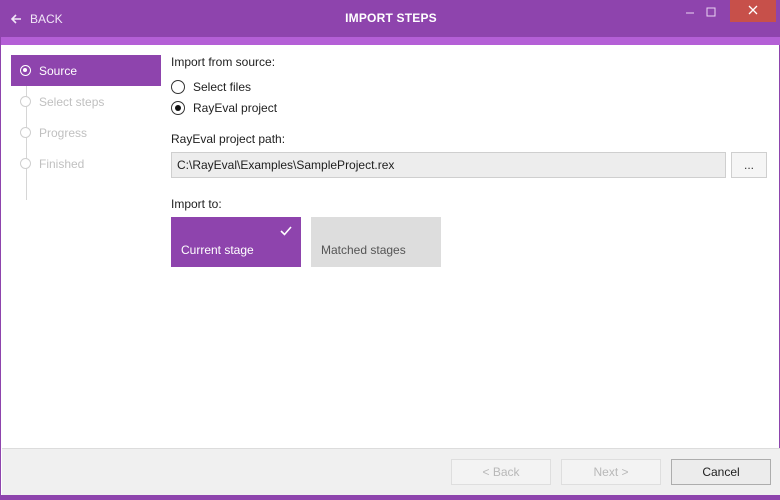 Image resolution: width=780 pixels, height=500 pixels. Describe the element at coordinates (228, 139) in the screenshot. I see `project-path-label: RayEval project path:` at that location.